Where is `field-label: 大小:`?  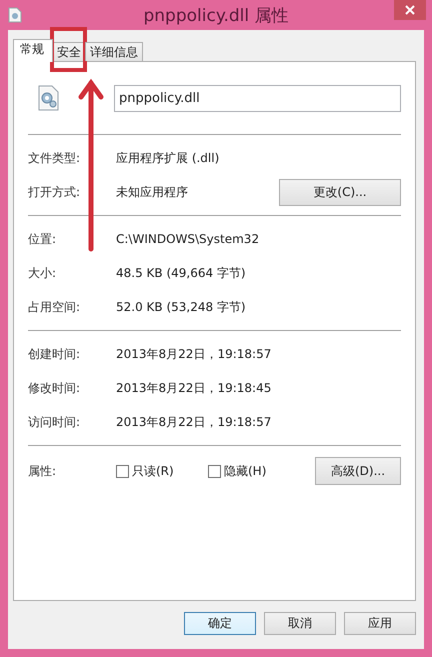
field-label: 大小: is located at coordinates (43, 273).